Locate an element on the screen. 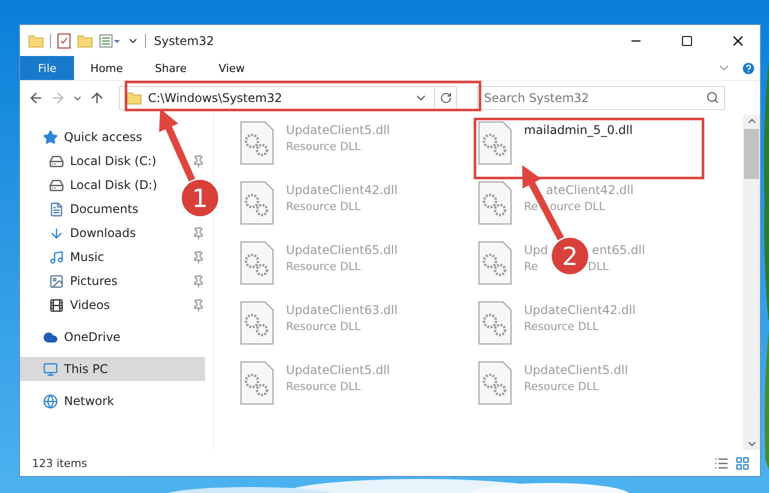 Image resolution: width=769 pixels, height=493 pixels. ribbon-tab: File is located at coordinates (47, 68).